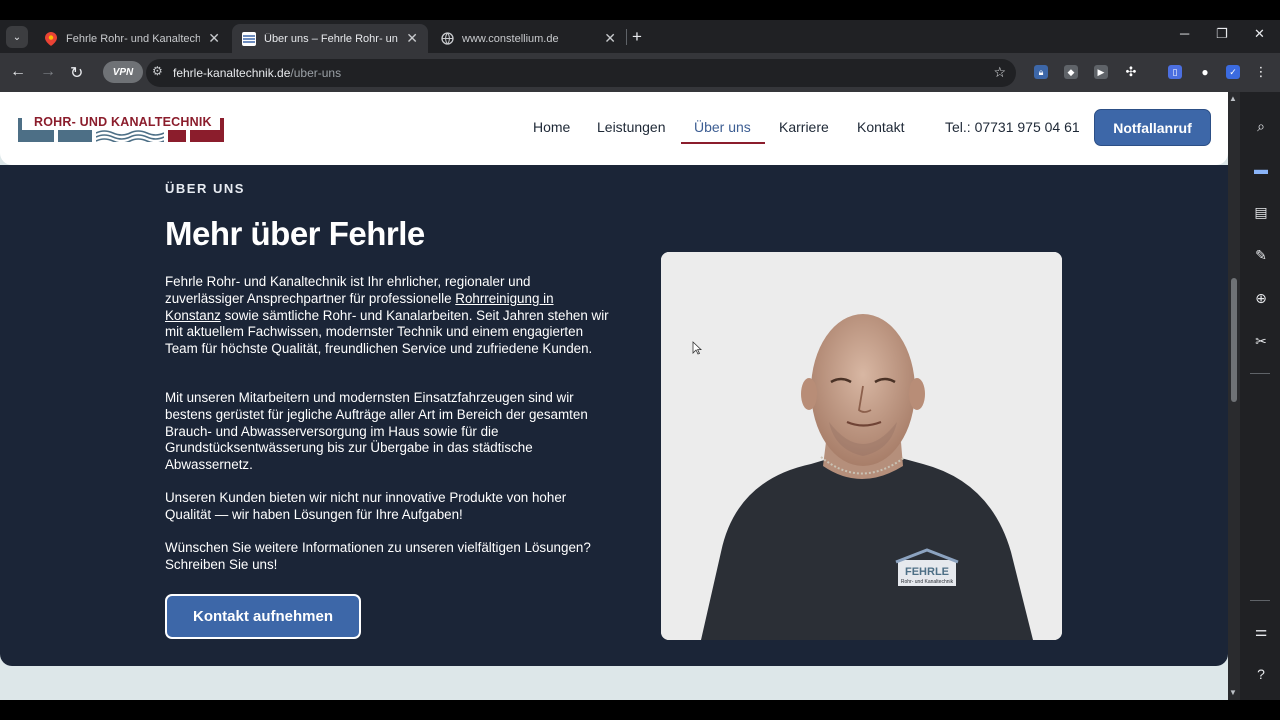 The height and width of the screenshot is (720, 1280). What do you see at coordinates (626, 37) in the screenshot?
I see `tab-separator` at bounding box center [626, 37].